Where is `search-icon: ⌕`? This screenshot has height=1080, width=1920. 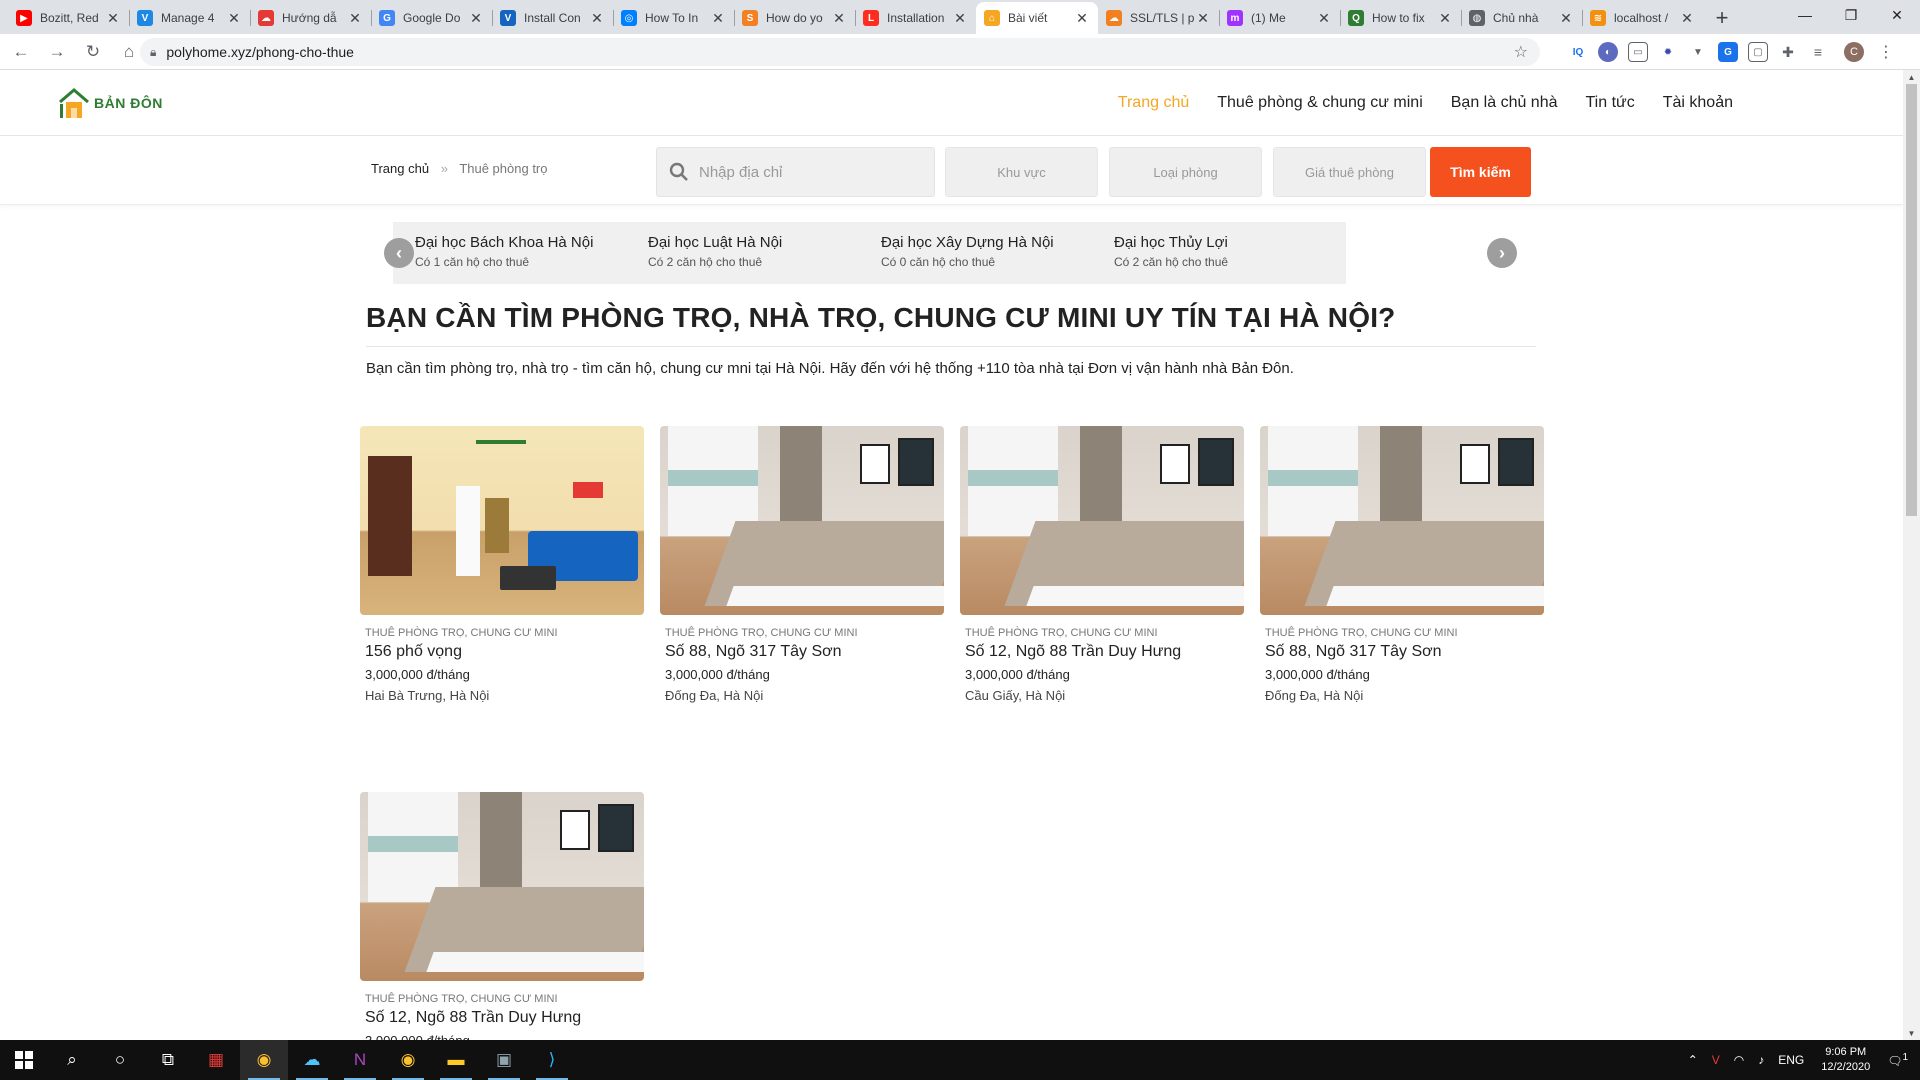 search-icon: ⌕ is located at coordinates (72, 1060).